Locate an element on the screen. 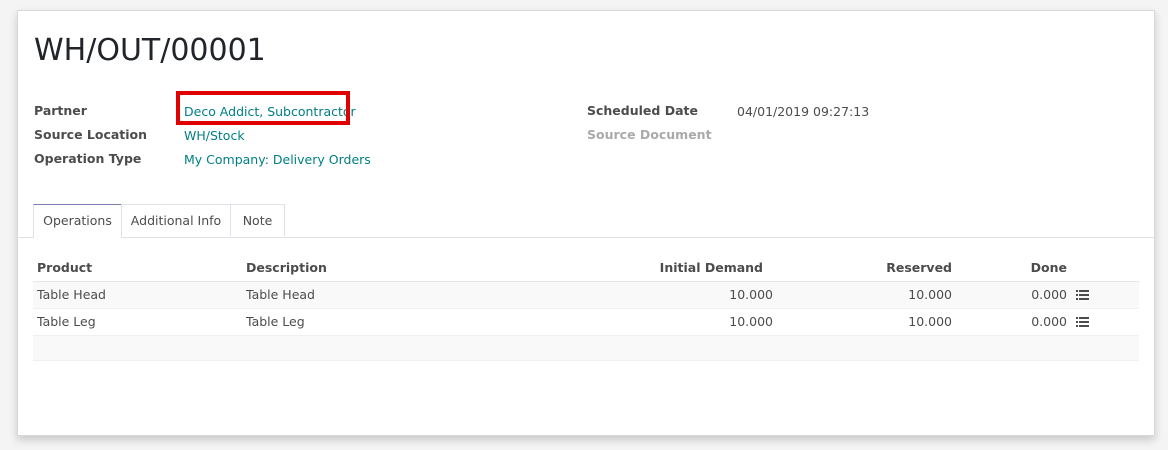 The image size is (1168, 450). record-title: WH/OUT/00001 is located at coordinates (150, 50).